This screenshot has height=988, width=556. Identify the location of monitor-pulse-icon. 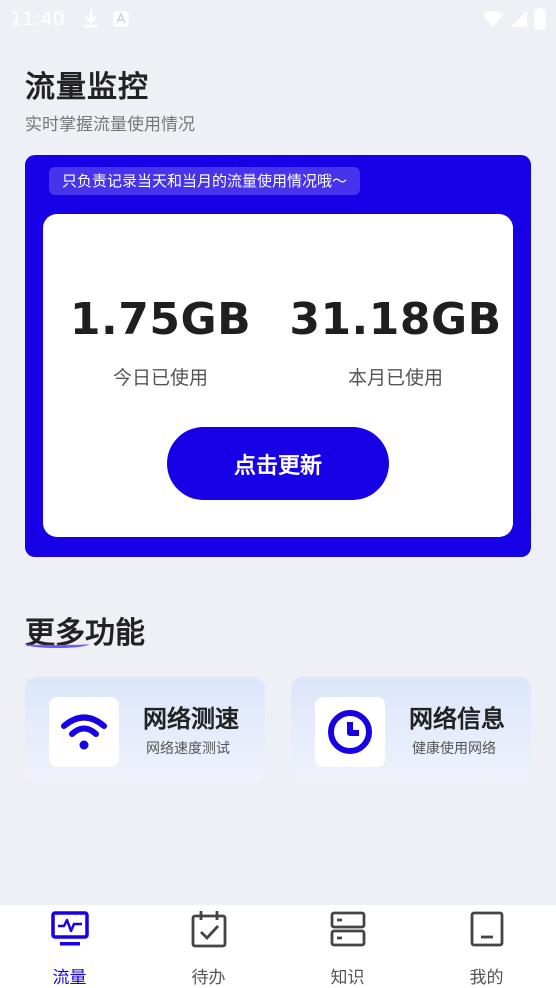
(70, 929).